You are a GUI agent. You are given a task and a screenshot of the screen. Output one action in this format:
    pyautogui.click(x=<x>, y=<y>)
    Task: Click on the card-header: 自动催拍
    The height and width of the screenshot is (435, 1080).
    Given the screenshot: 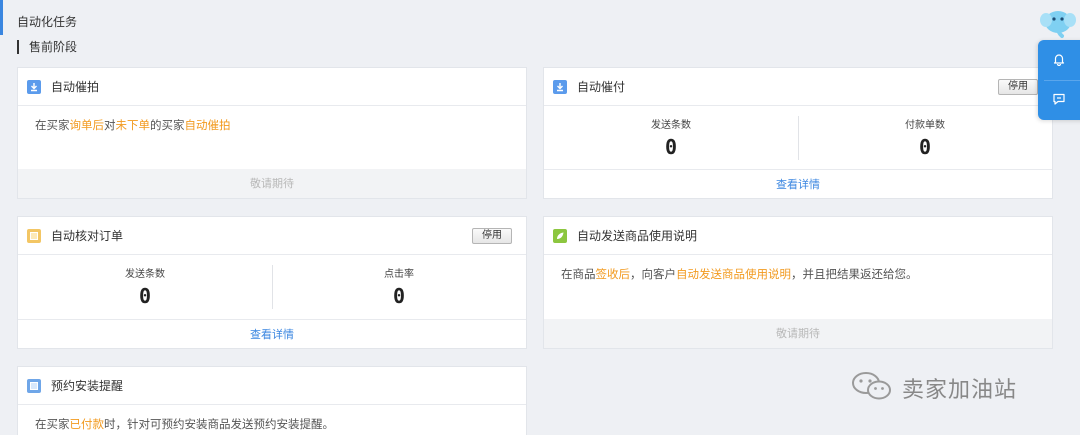 What is the action you would take?
    pyautogui.click(x=272, y=87)
    